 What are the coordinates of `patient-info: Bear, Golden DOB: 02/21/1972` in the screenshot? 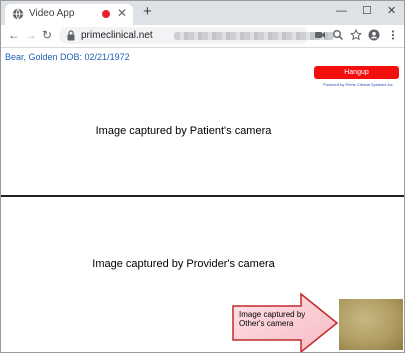 It's located at (67, 57).